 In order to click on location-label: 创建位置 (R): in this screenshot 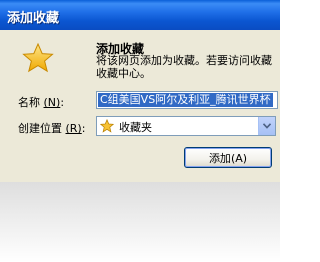, I will do `click(52, 128)`.